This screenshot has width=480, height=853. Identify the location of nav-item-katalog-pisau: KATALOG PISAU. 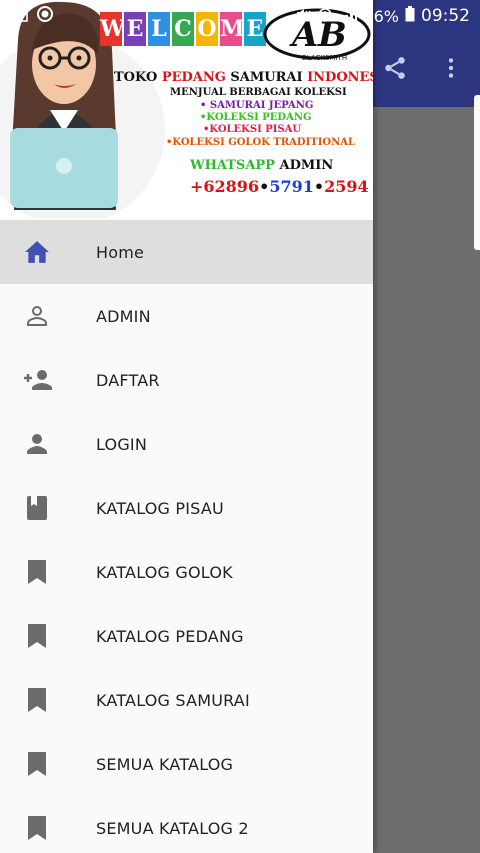
(186, 508).